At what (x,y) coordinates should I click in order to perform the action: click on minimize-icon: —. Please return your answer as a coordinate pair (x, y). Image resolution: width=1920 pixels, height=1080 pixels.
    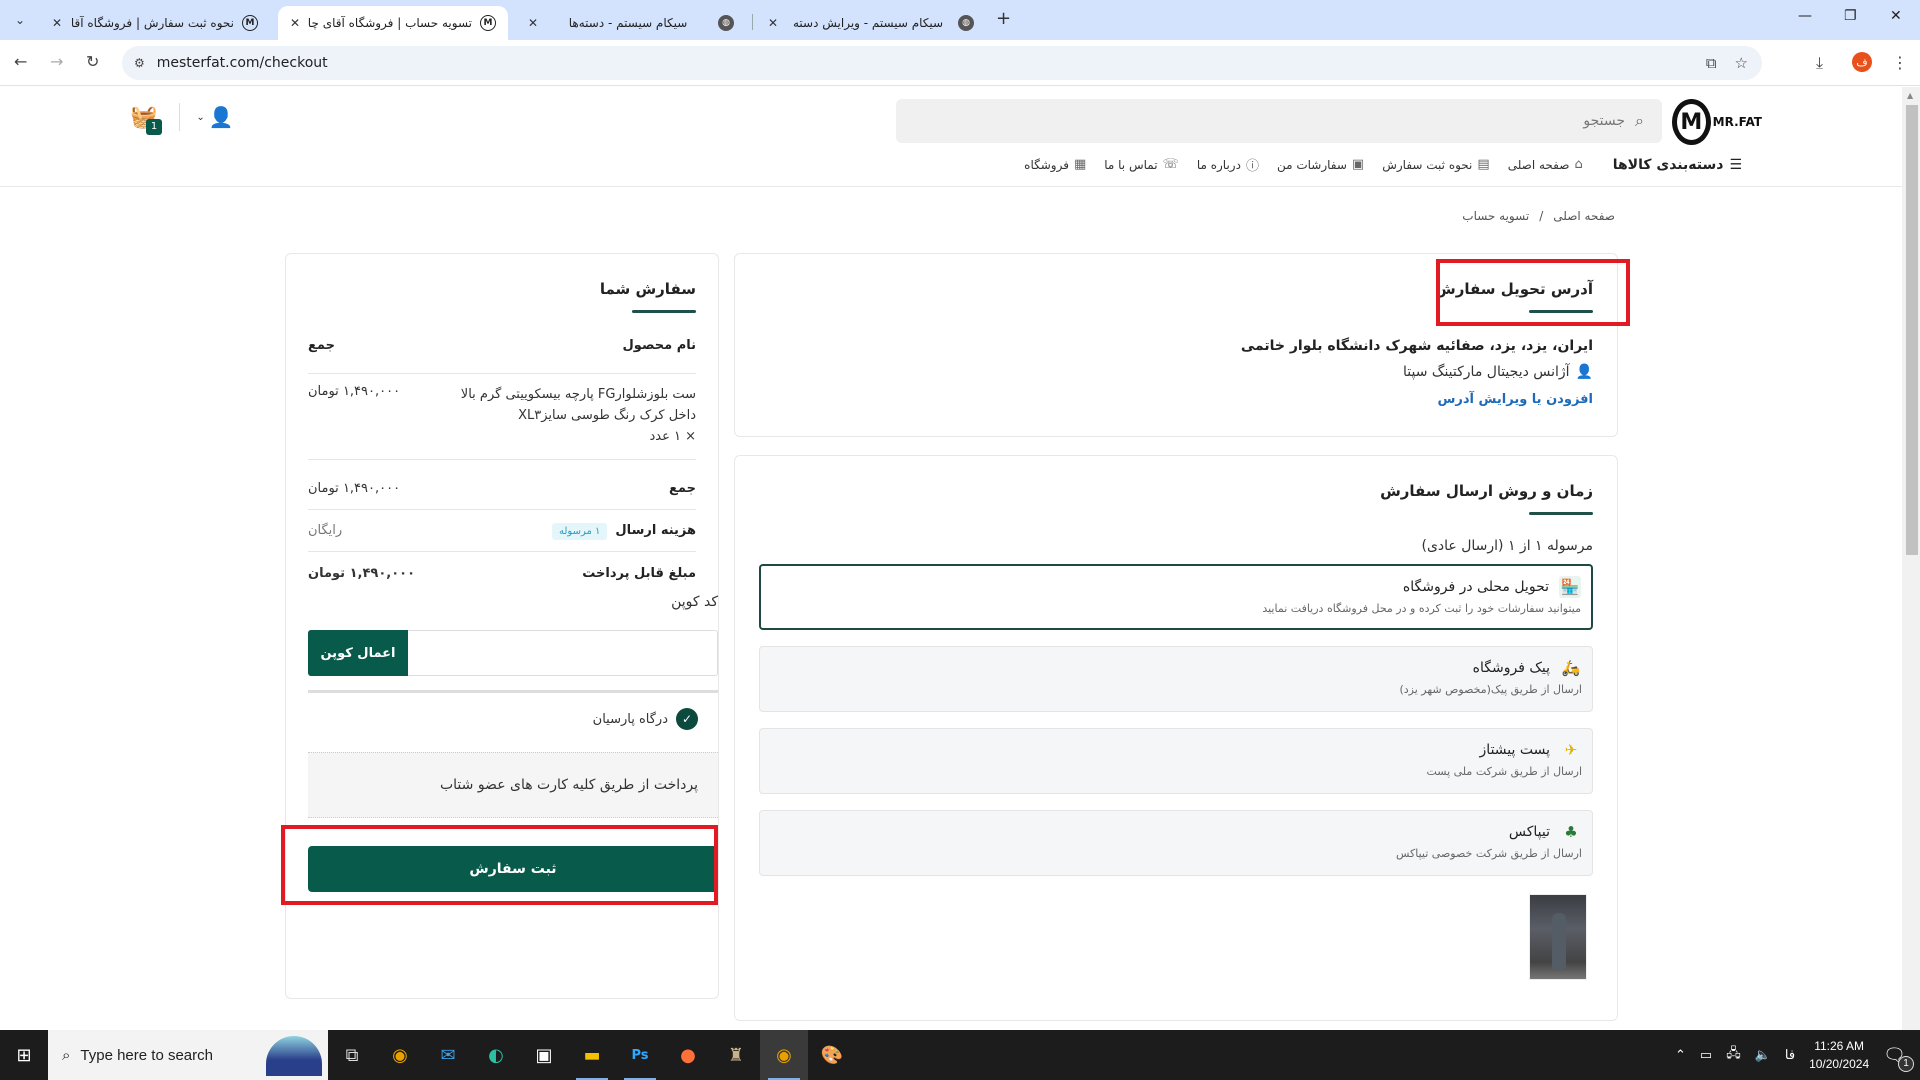
    Looking at the image, I should click on (1805, 16).